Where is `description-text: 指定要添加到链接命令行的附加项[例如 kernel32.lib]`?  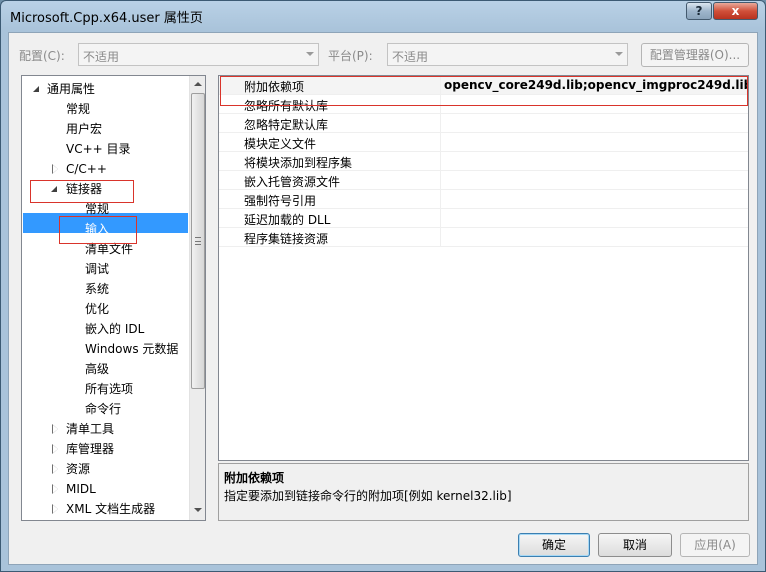
description-text: 指定要添加到链接命令行的附加项[例如 kernel32.lib] is located at coordinates (368, 496).